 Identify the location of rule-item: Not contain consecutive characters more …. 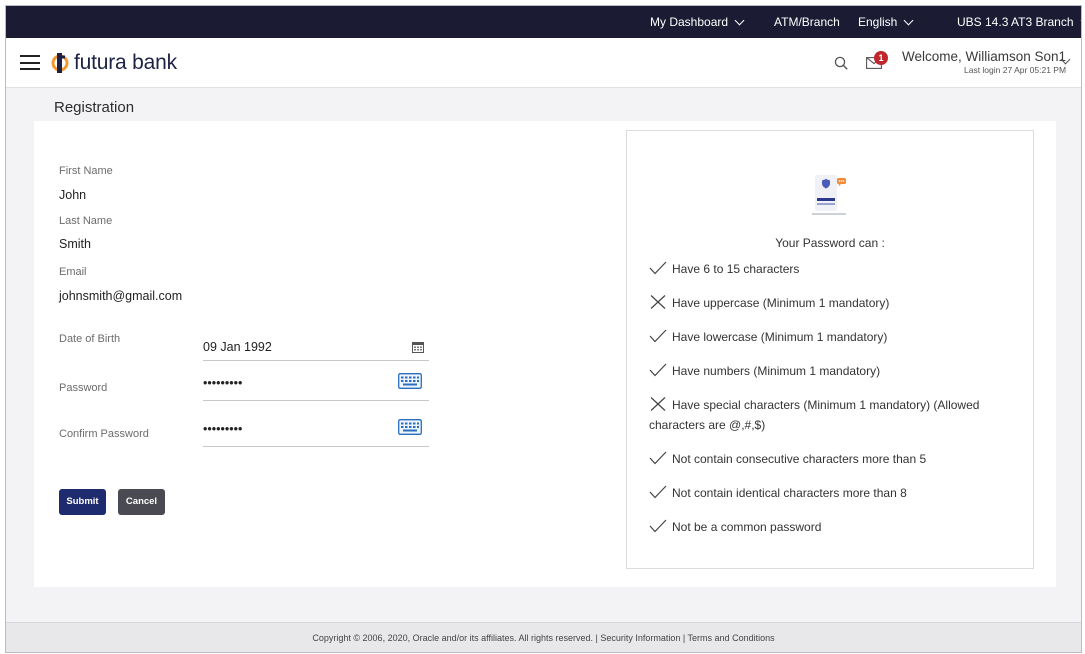
(834, 459).